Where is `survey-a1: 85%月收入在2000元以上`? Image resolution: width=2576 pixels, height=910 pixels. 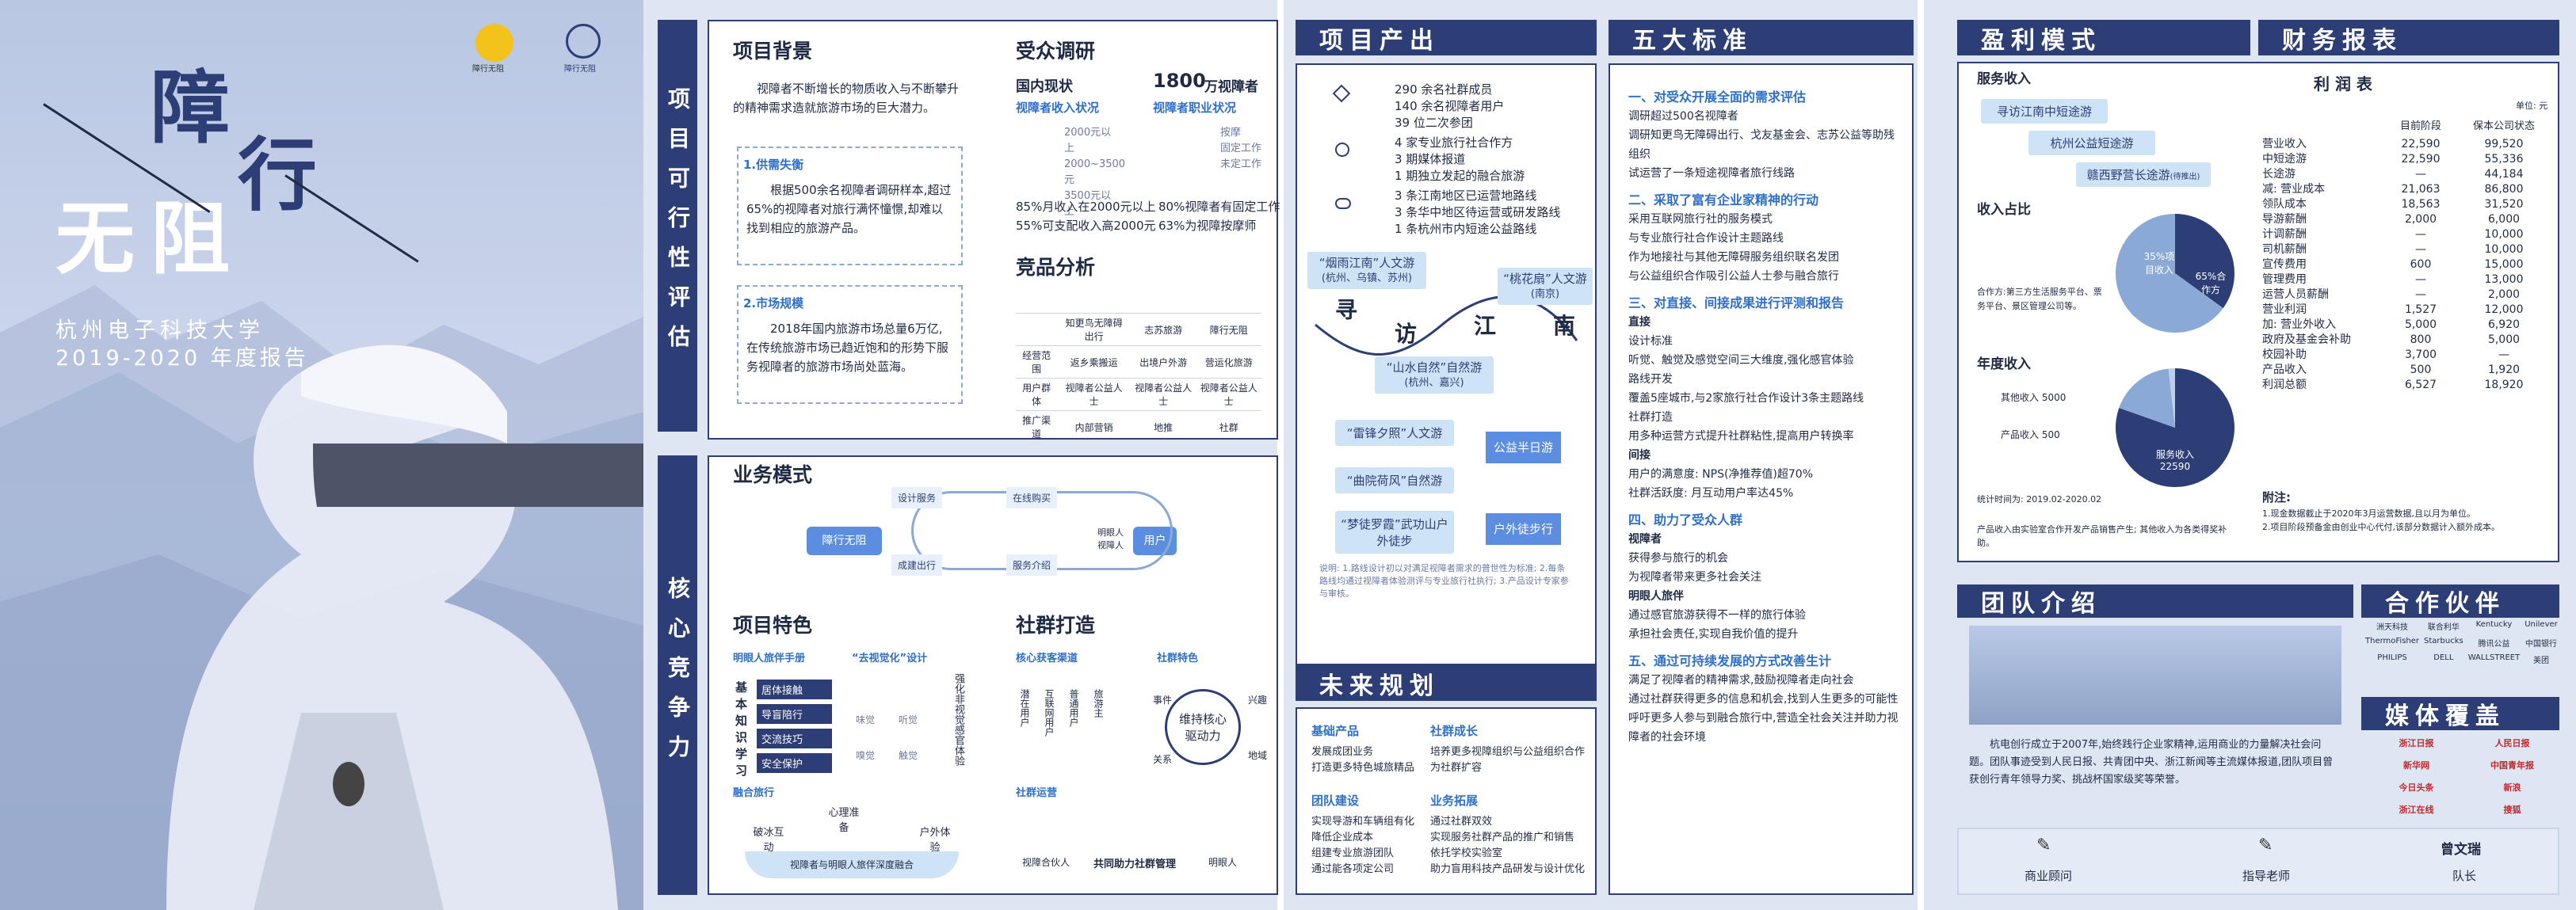
survey-a1: 85%月收入在2000元以上 is located at coordinates (1086, 207).